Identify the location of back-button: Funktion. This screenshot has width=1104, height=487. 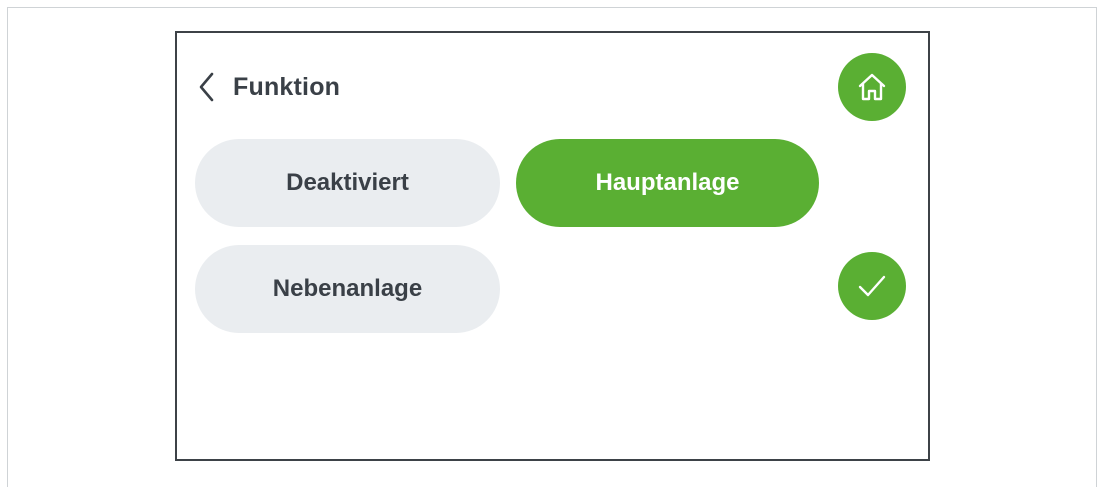
(268, 87).